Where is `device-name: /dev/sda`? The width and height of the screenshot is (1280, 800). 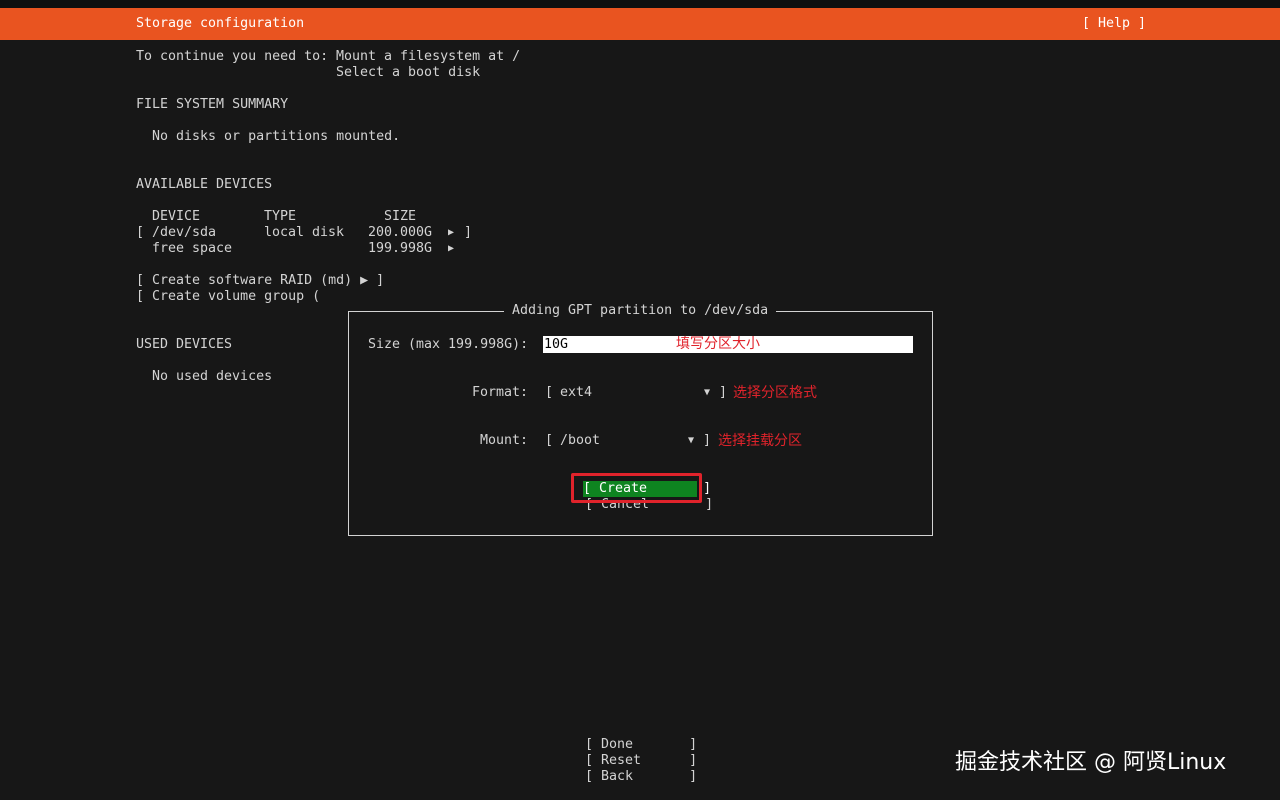 device-name: /dev/sda is located at coordinates (184, 232).